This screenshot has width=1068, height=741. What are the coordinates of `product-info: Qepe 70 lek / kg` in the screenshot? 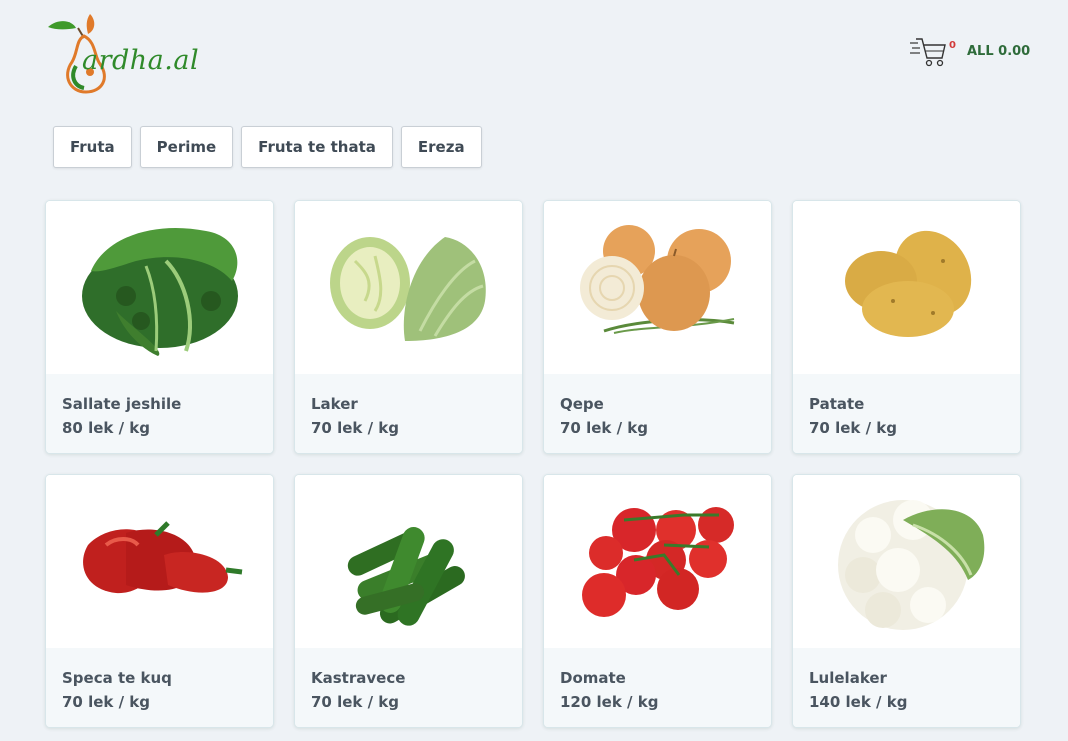 It's located at (657, 413).